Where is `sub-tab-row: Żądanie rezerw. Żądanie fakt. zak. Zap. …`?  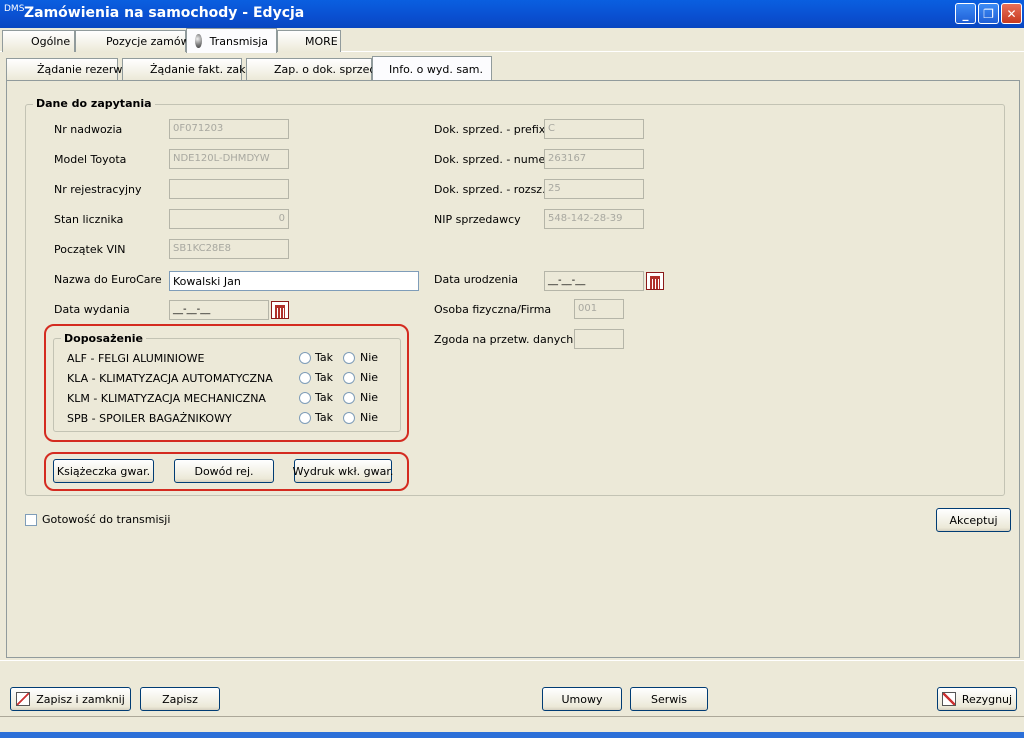
sub-tab-row: Żądanie rezerw. Żądanie fakt. zak. Zap. … is located at coordinates (512, 68).